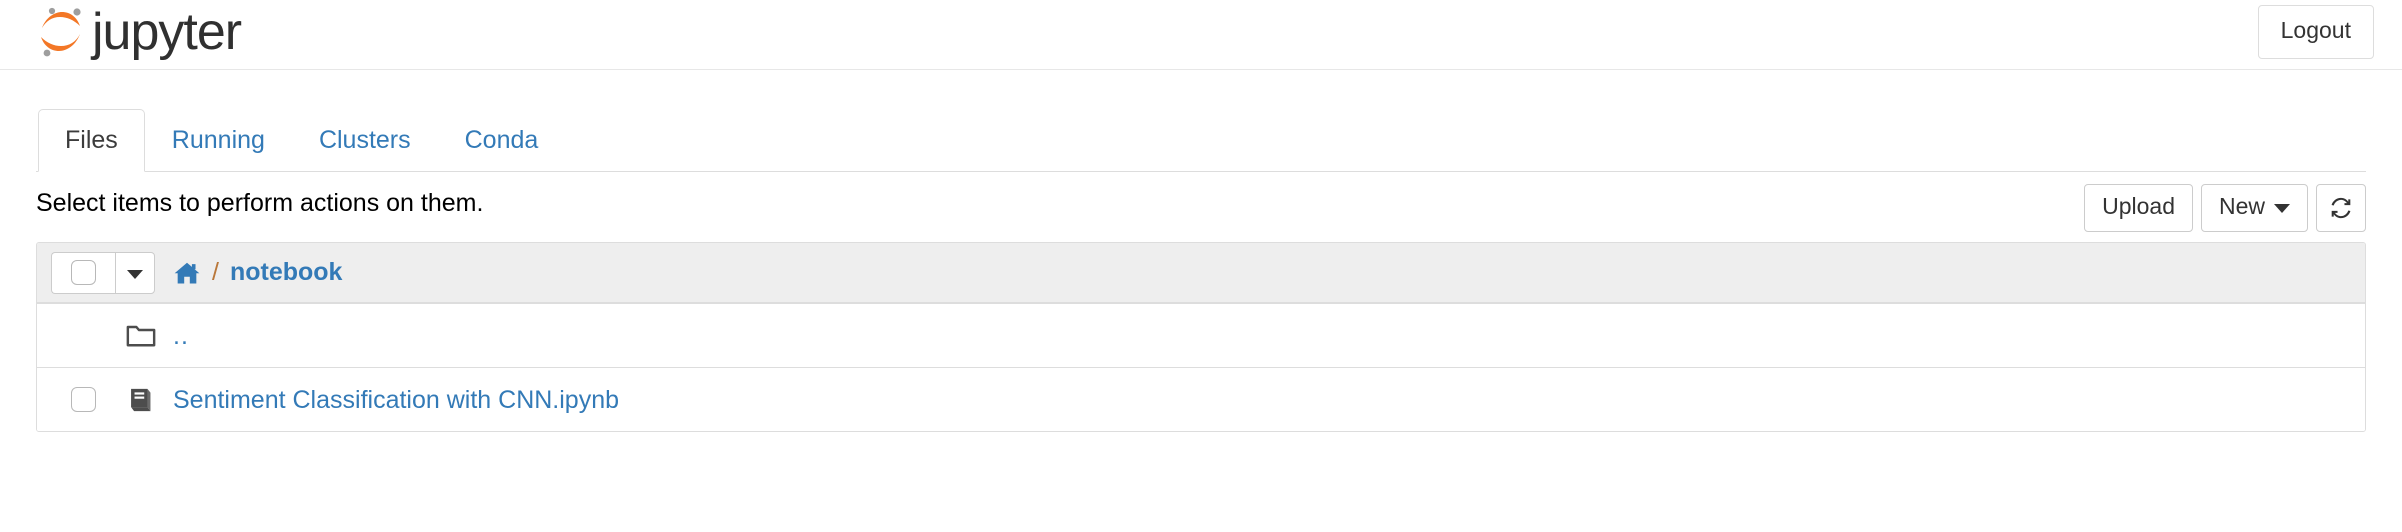 The image size is (2402, 532). I want to click on jupyter-brand-link: jupyter, so click(139, 35).